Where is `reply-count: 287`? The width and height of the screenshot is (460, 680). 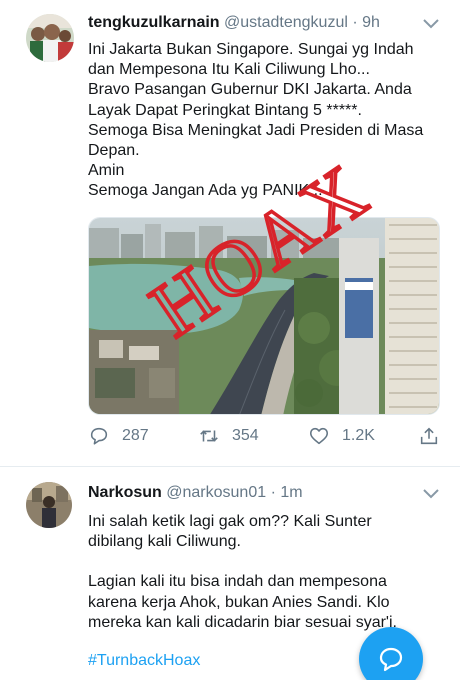
reply-count: 287 is located at coordinates (135, 435).